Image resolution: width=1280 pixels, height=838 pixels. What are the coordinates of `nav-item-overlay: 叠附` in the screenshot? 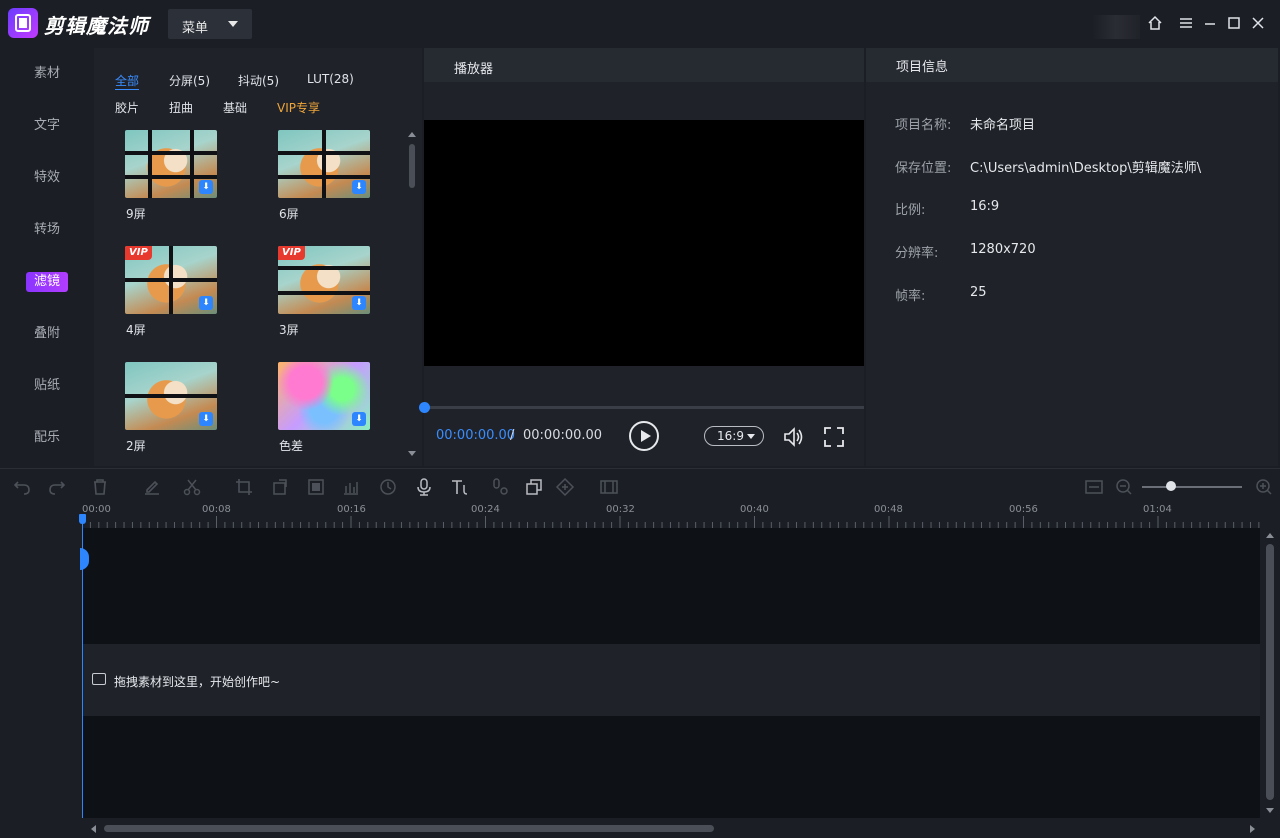 It's located at (47, 334).